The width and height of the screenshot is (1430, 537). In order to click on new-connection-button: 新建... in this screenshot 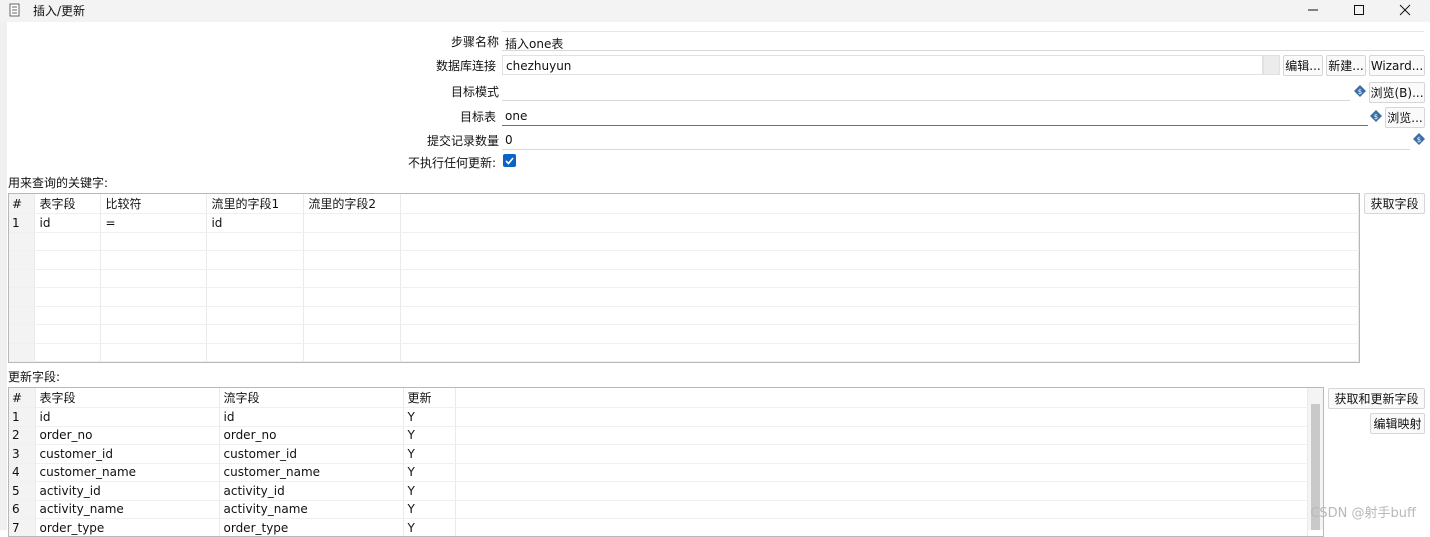, I will do `click(1346, 65)`.